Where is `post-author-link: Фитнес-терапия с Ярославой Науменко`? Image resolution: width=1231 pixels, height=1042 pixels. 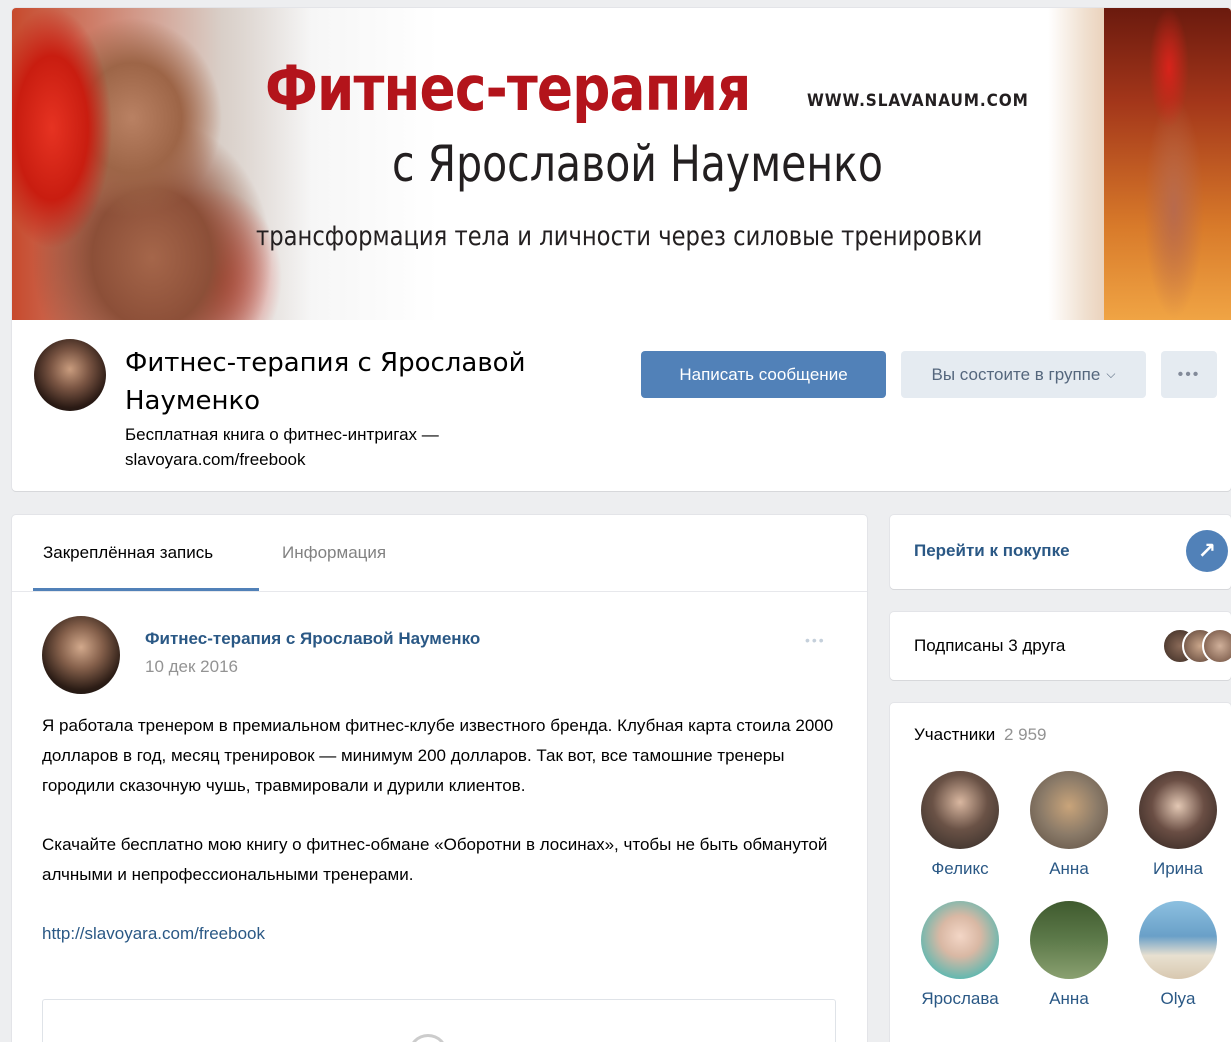 post-author-link: Фитнес-терапия с Ярославой Науменко is located at coordinates (312, 639).